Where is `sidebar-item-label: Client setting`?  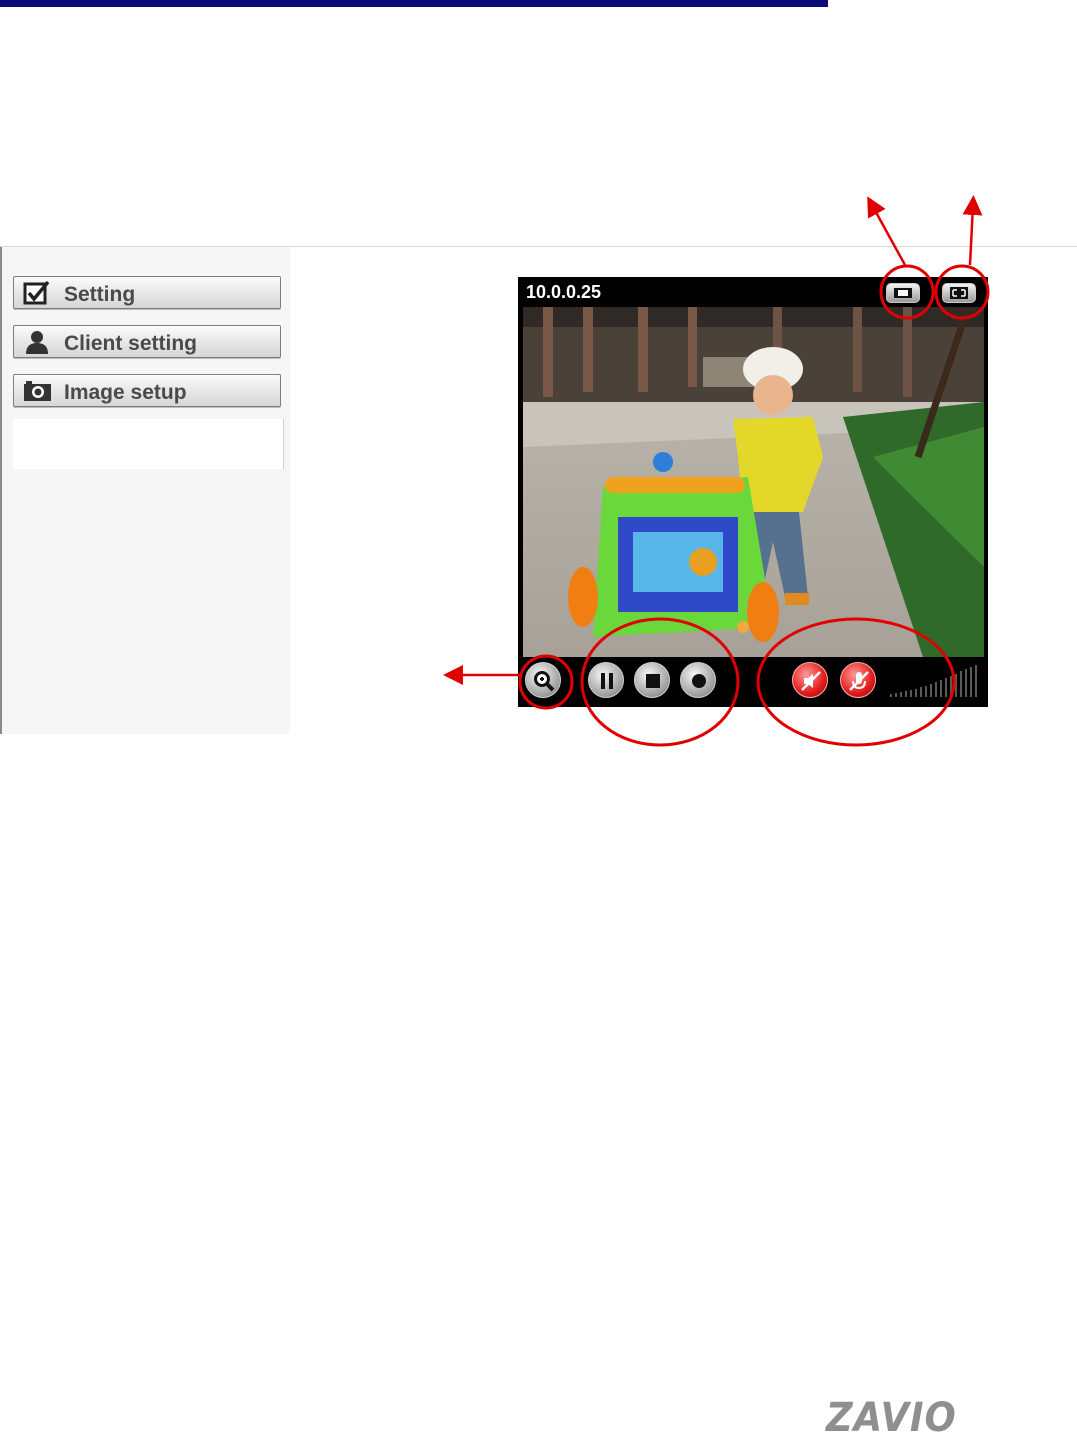 sidebar-item-label: Client setting is located at coordinates (131, 343).